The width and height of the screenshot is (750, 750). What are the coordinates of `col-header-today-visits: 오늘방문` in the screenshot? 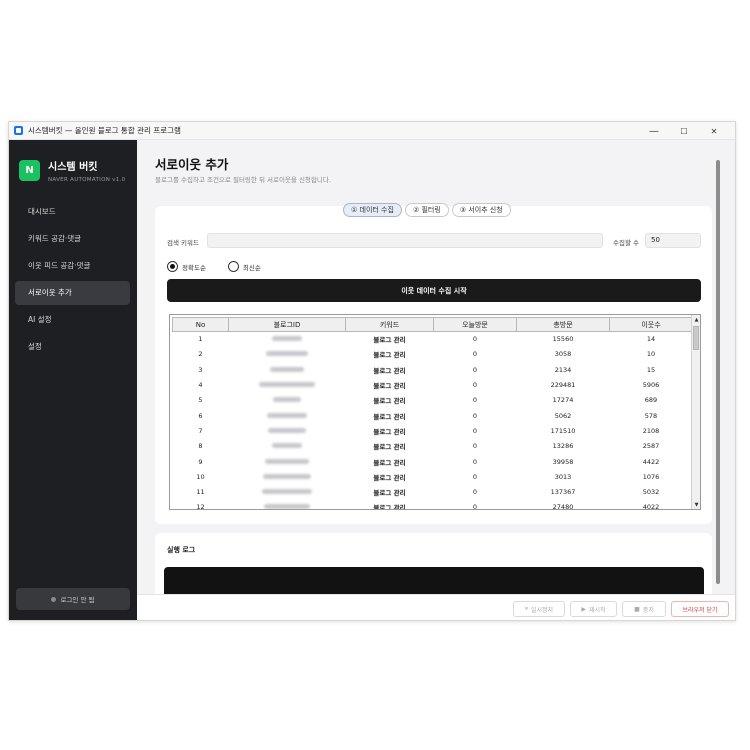 It's located at (475, 324).